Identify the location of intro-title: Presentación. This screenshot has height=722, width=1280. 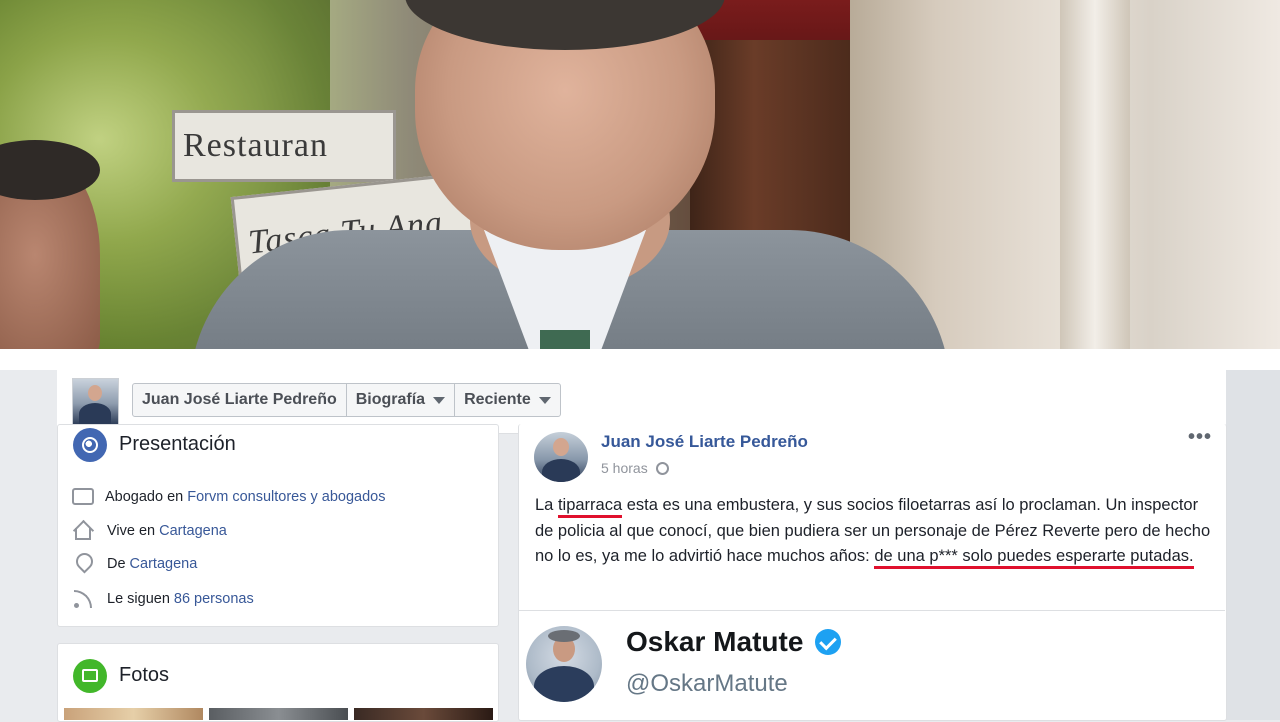
(177, 444).